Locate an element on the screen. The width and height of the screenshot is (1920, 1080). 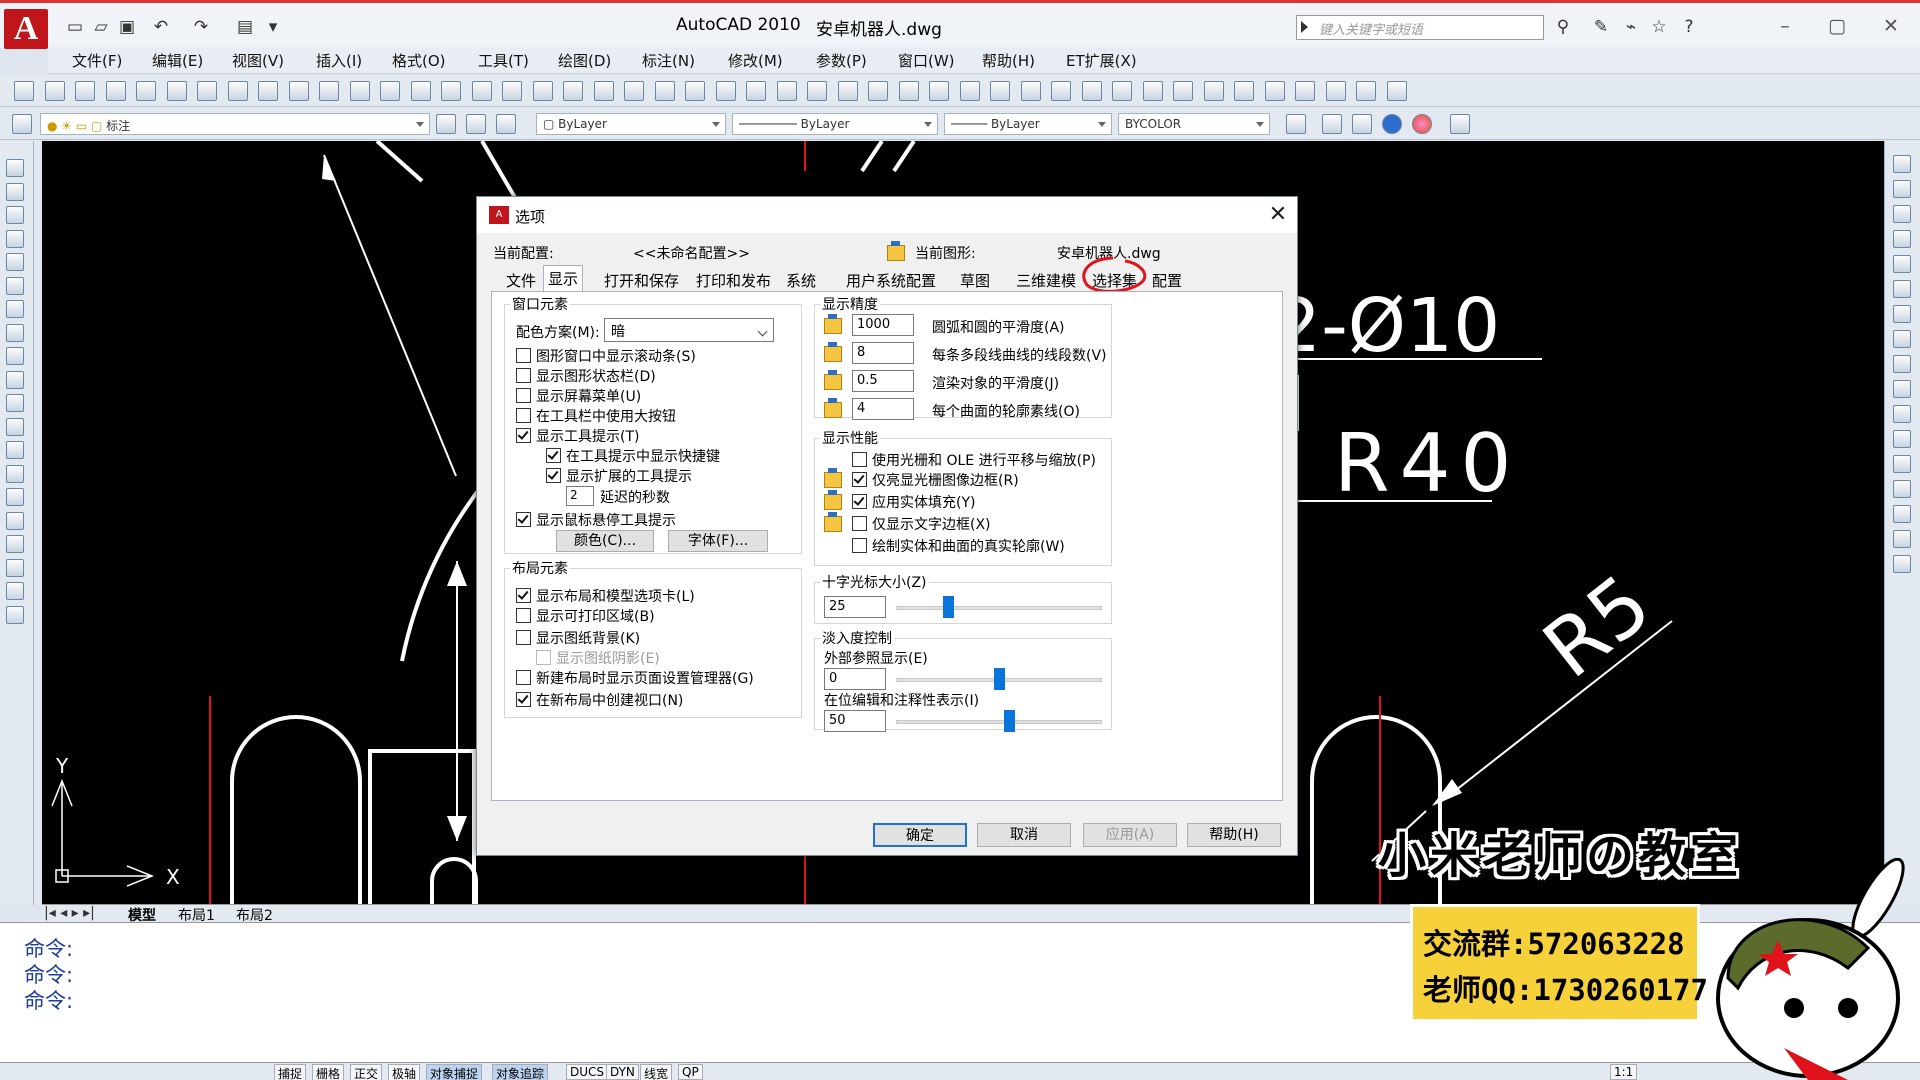
cb-rollover-tooltips: 显示鼠标悬停工具提示 is located at coordinates (596, 520).